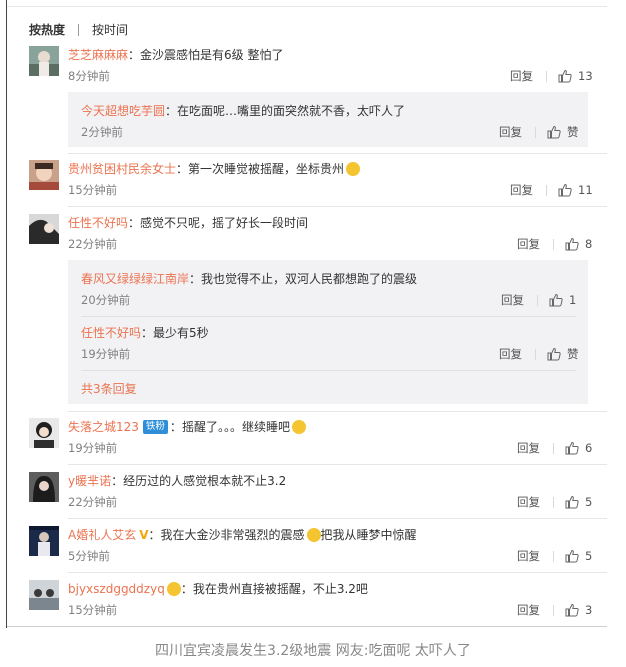 This screenshot has height=667, width=626. I want to click on scared-emoji-icon, so click(313, 534).